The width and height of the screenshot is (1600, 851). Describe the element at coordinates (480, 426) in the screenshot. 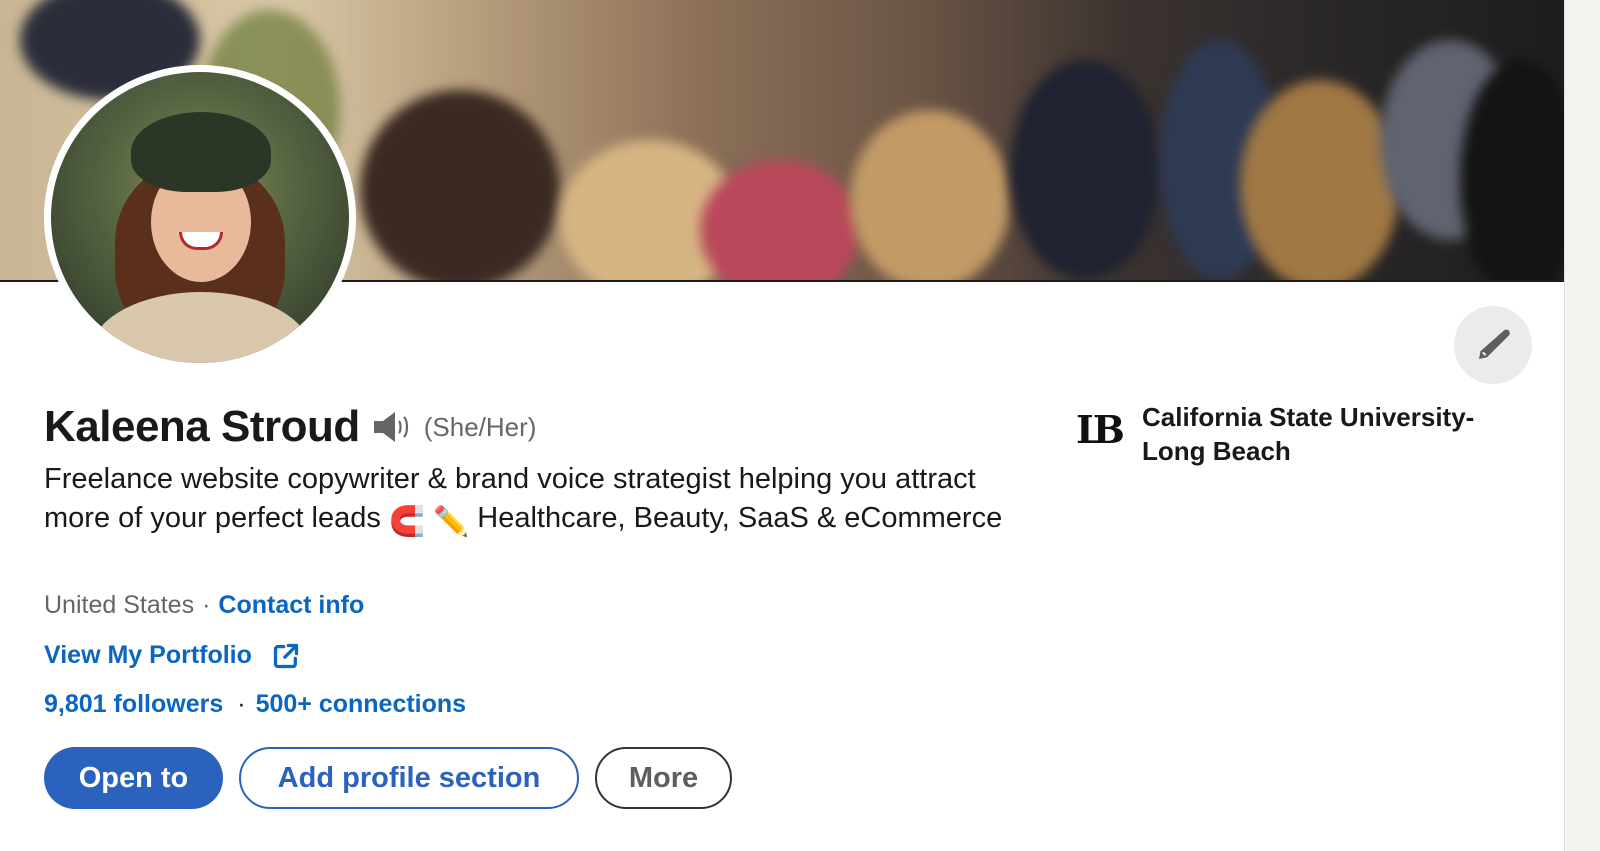

I see `pronouns: (She/Her)` at that location.